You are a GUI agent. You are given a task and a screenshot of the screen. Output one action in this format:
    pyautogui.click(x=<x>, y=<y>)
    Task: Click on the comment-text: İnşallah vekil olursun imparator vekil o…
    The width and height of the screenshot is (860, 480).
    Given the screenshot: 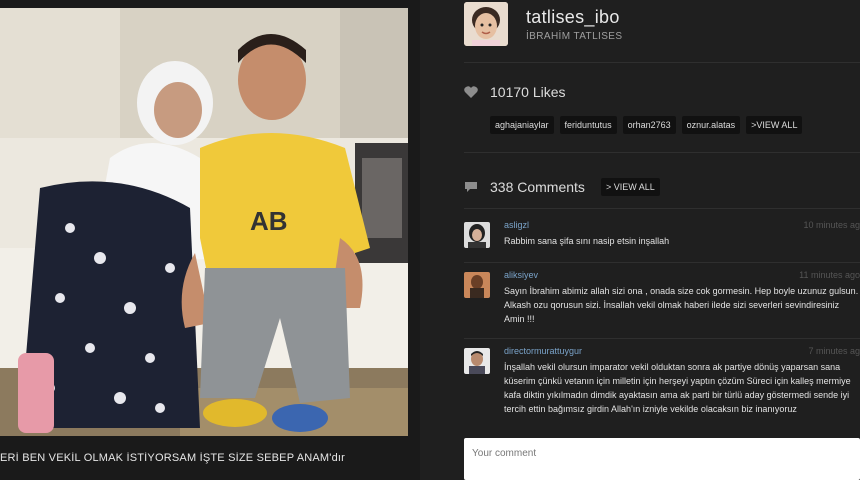 What is the action you would take?
    pyautogui.click(x=677, y=388)
    